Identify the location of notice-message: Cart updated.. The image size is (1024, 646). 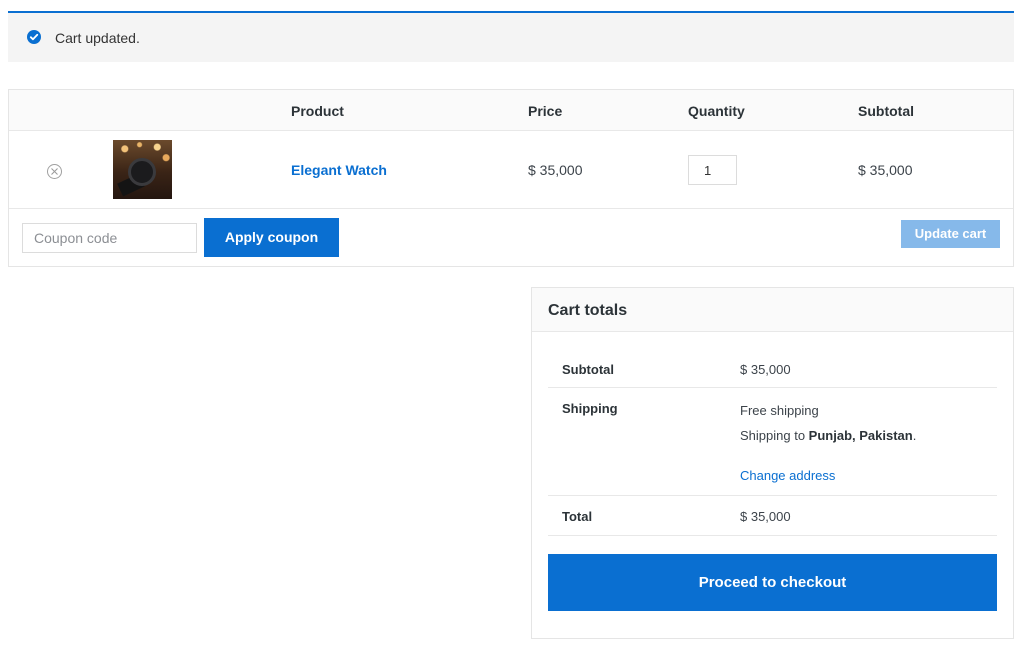
(97, 38).